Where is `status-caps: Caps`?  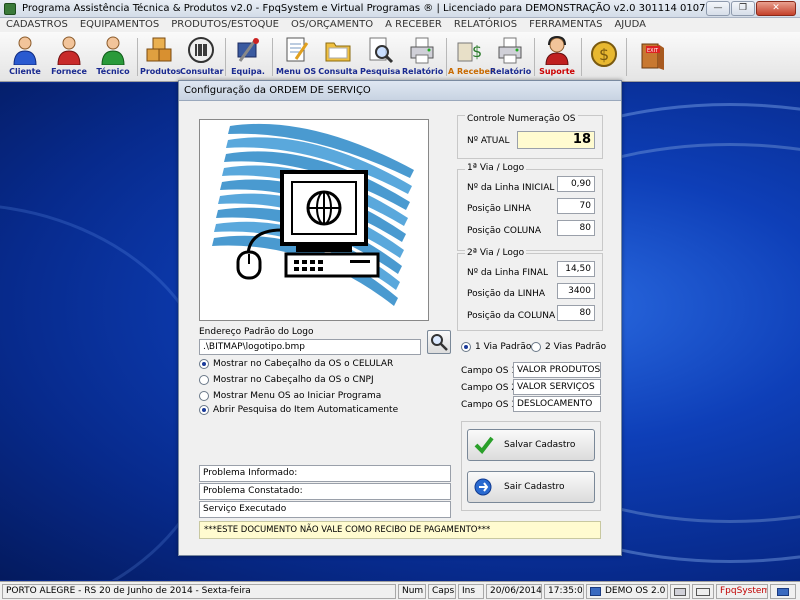 status-caps: Caps is located at coordinates (442, 591).